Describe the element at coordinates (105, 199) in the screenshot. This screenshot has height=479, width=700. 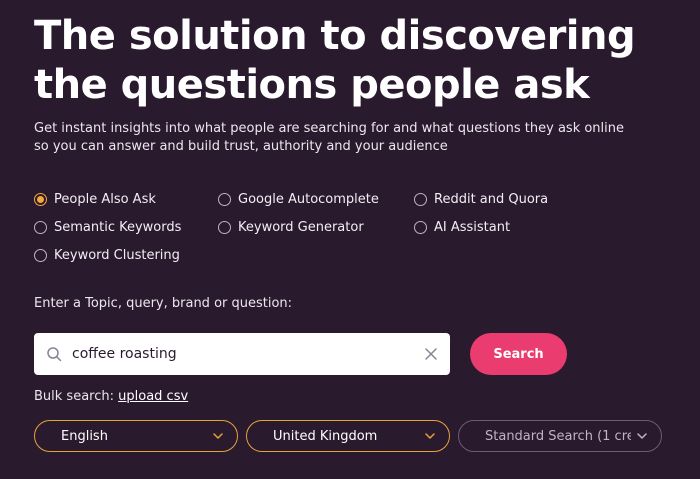
I see `option-label: People Also Ask` at that location.